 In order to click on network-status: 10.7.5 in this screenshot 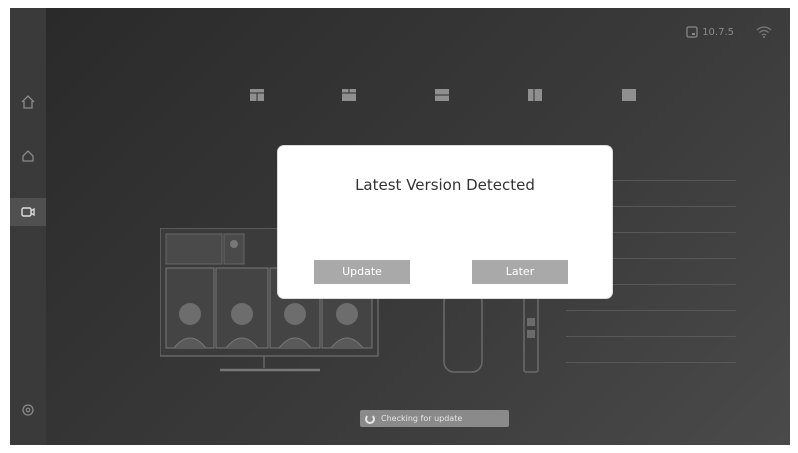, I will do `click(710, 32)`.